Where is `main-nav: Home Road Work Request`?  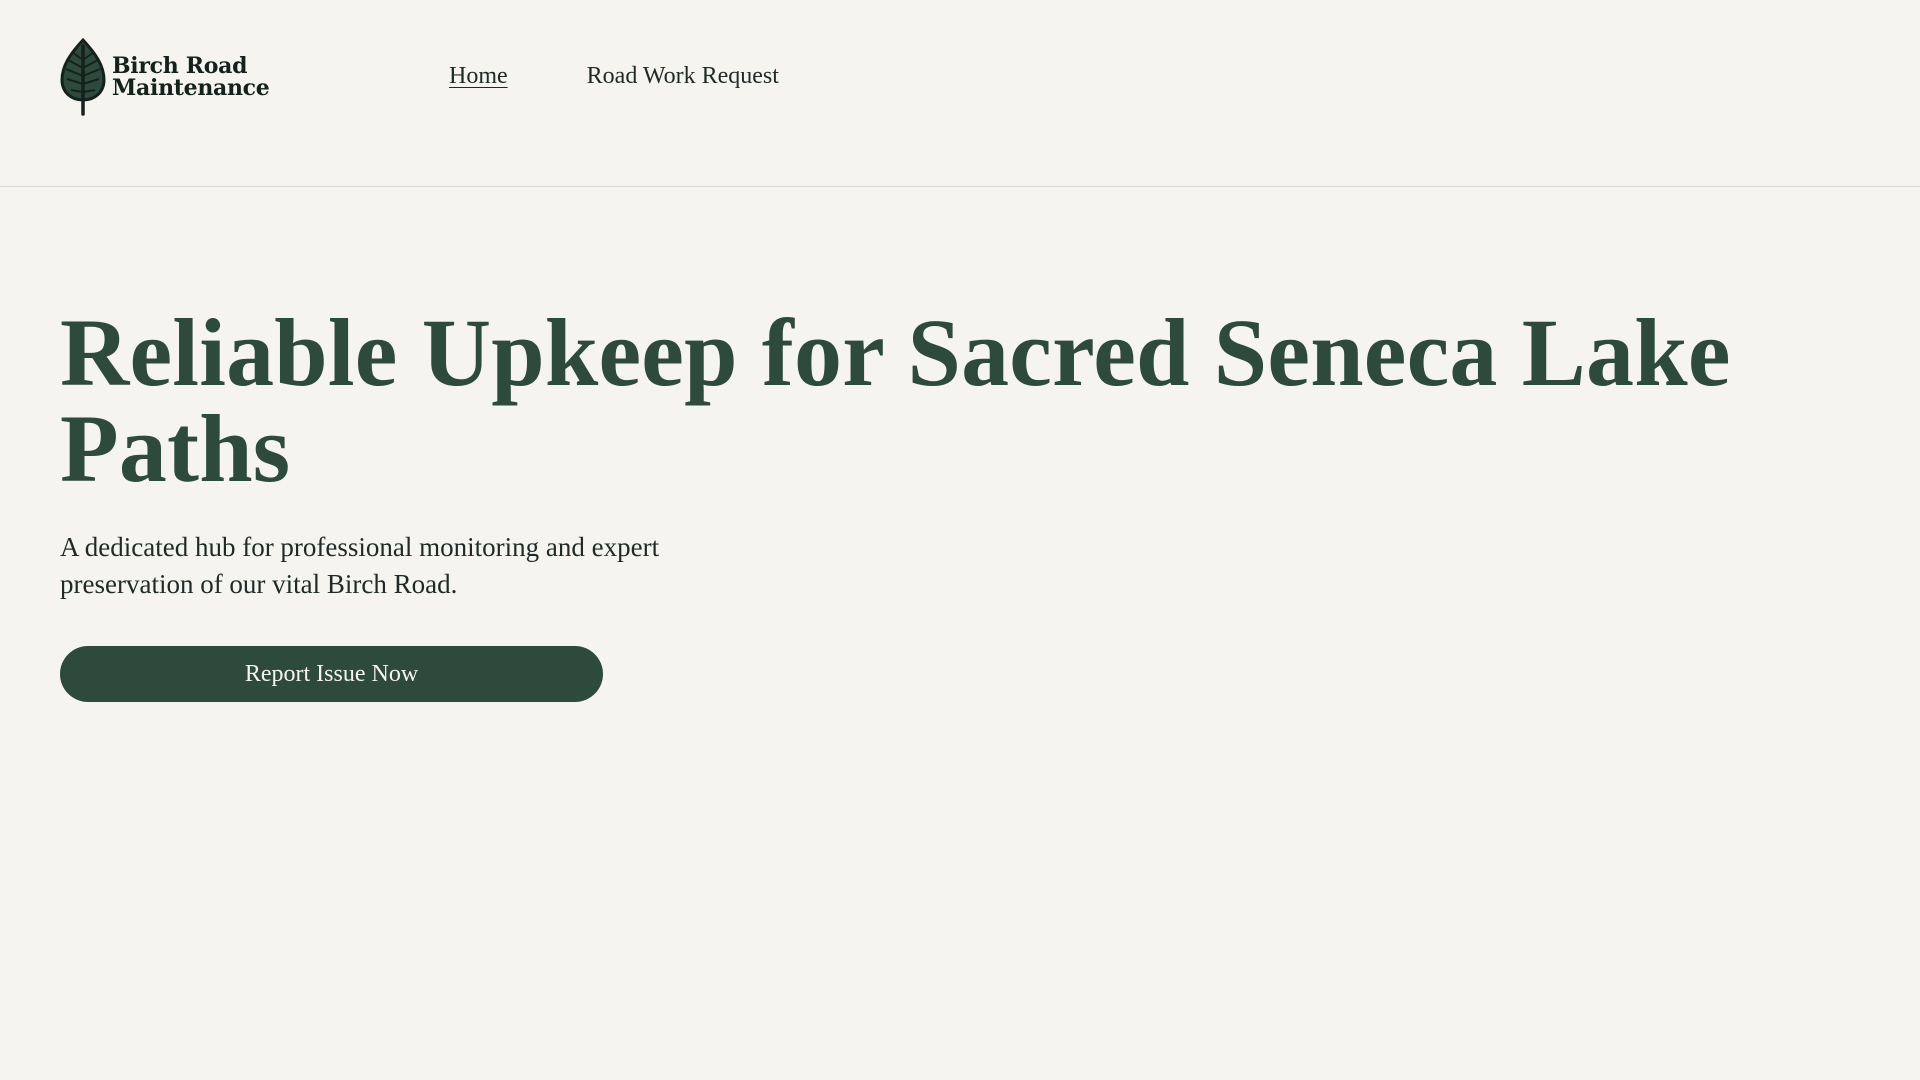
main-nav: Home Road Work Request is located at coordinates (614, 76).